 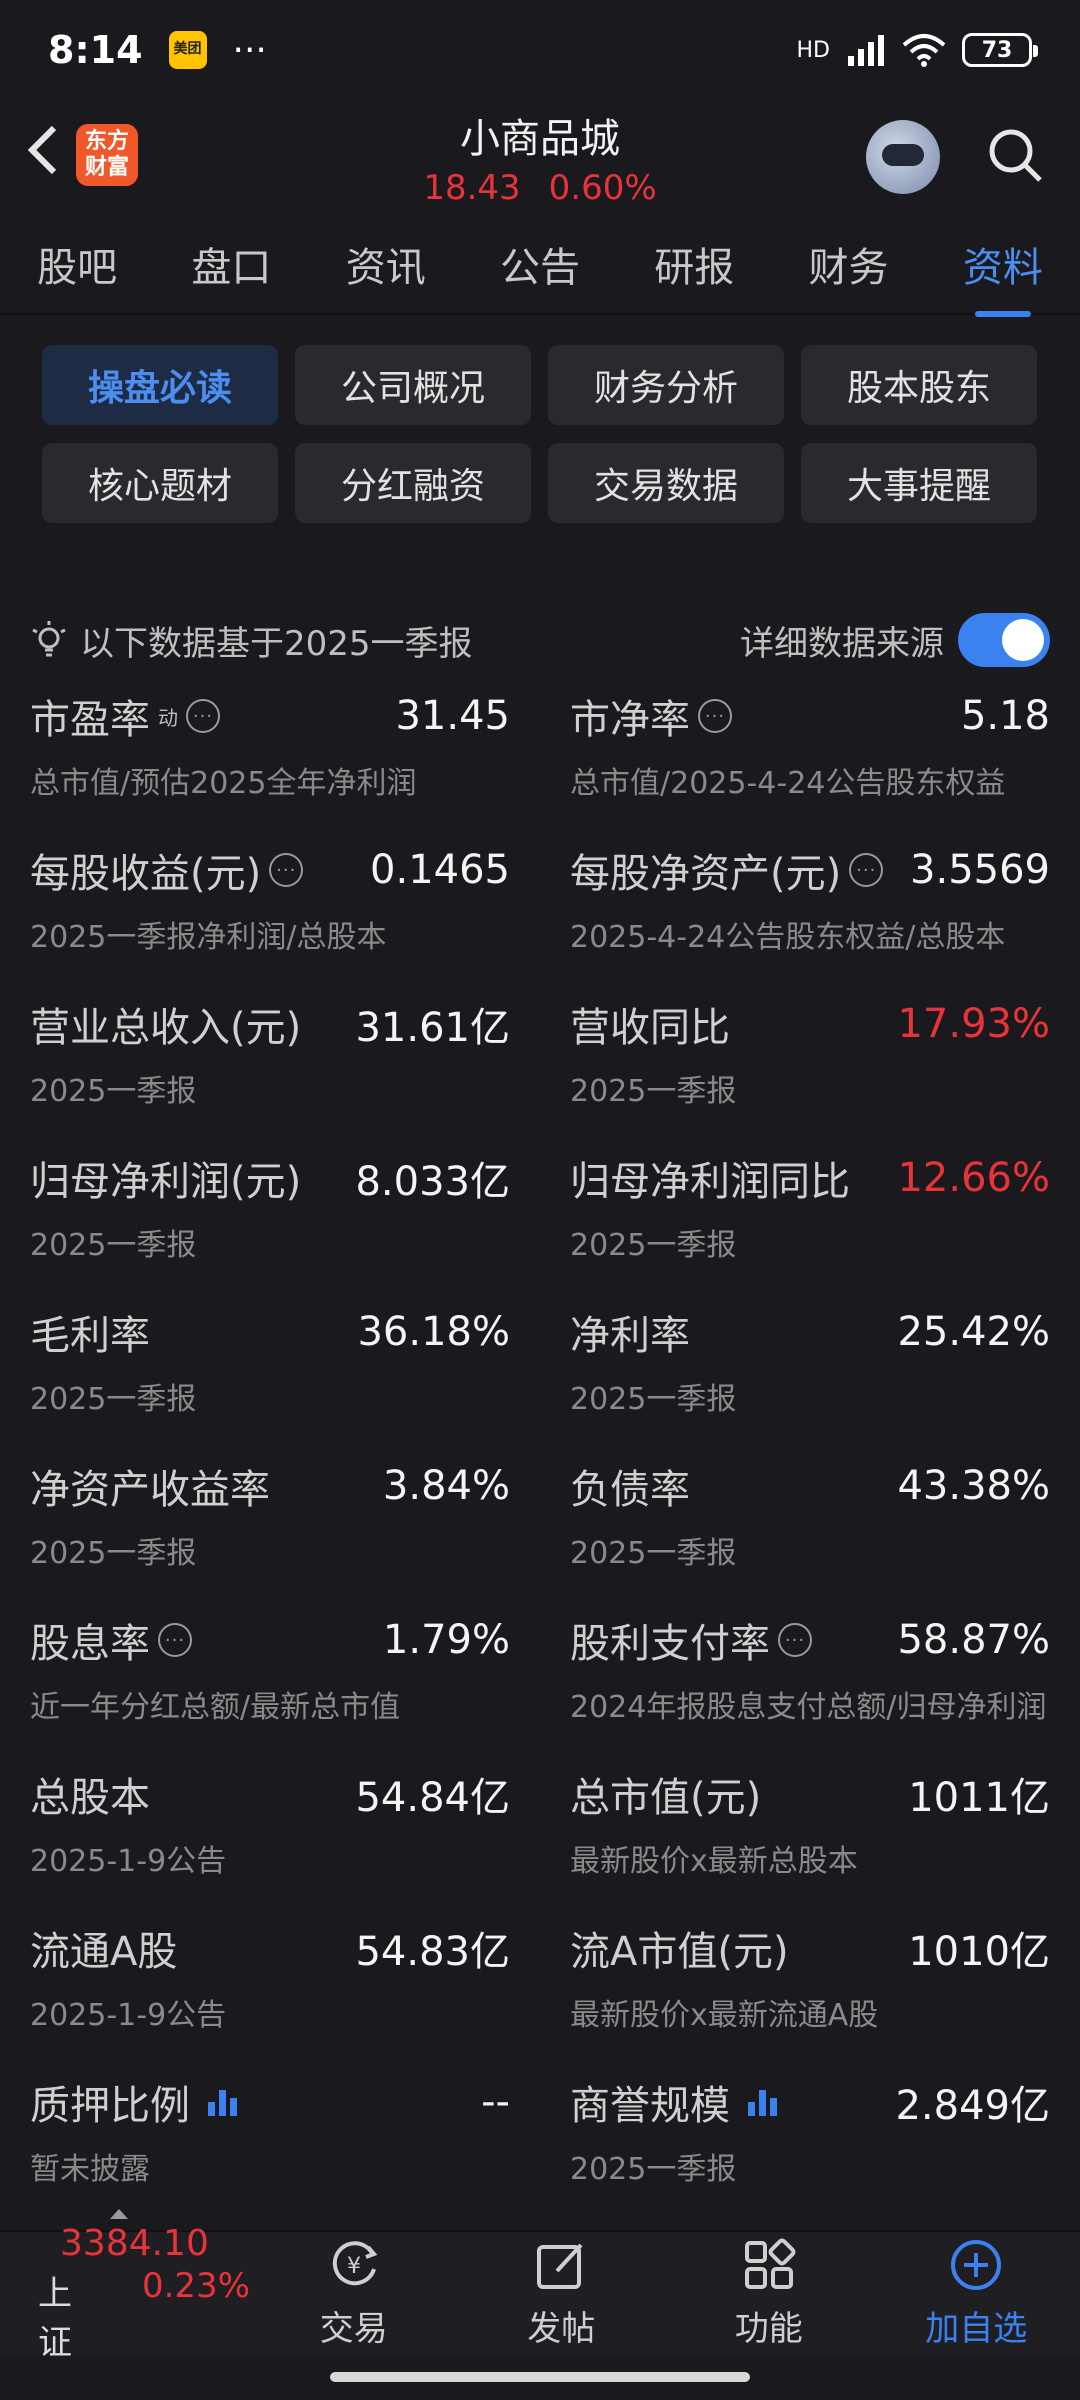 I want to click on tab-pankou: 盘口, so click(x=231, y=264).